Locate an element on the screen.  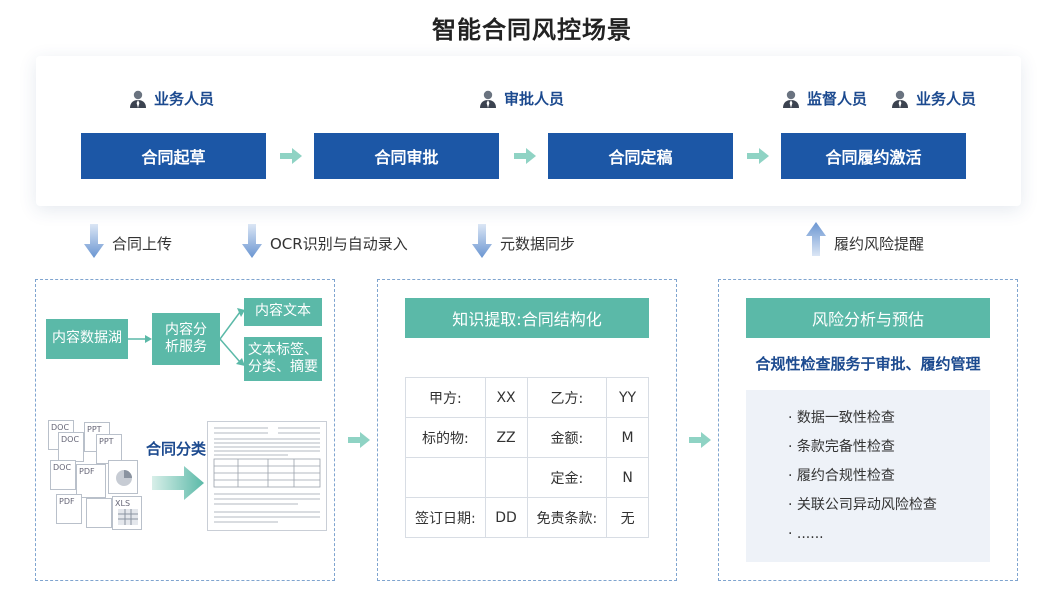
stage-approval: 合同审批 is located at coordinates (406, 156).